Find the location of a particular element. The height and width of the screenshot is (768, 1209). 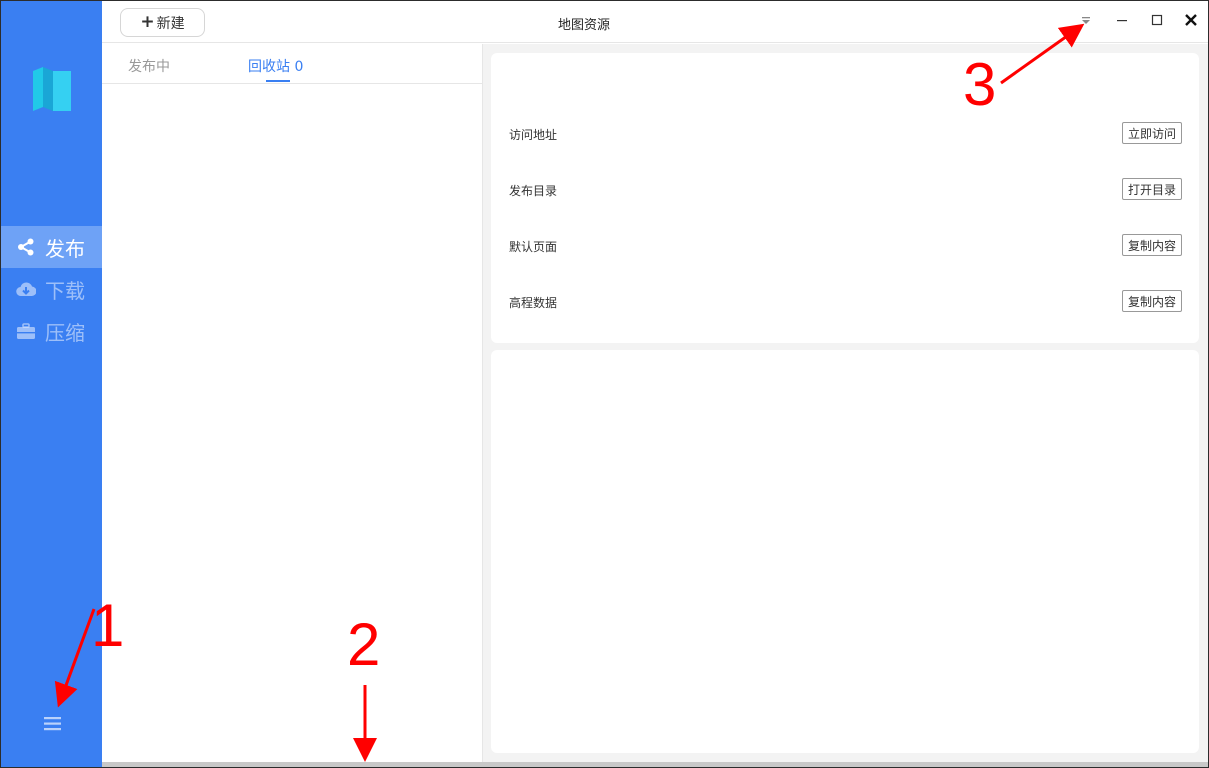

info-row: 发布目录 打开目录 is located at coordinates (845, 190).